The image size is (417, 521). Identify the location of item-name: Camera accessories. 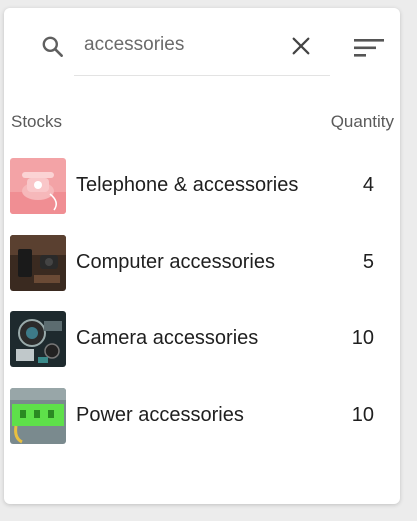
(167, 338).